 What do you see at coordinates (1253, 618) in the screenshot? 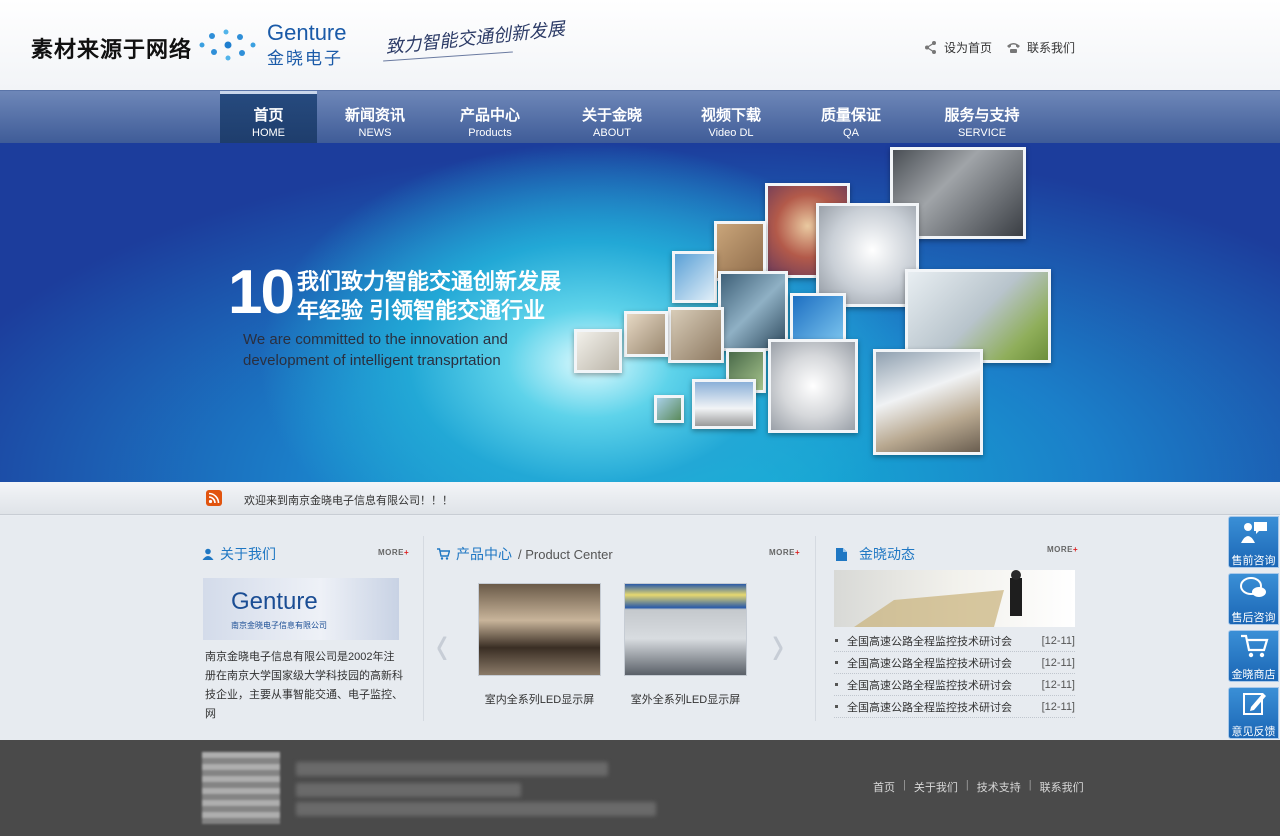
I see `float-label: 售后咨询` at bounding box center [1253, 618].